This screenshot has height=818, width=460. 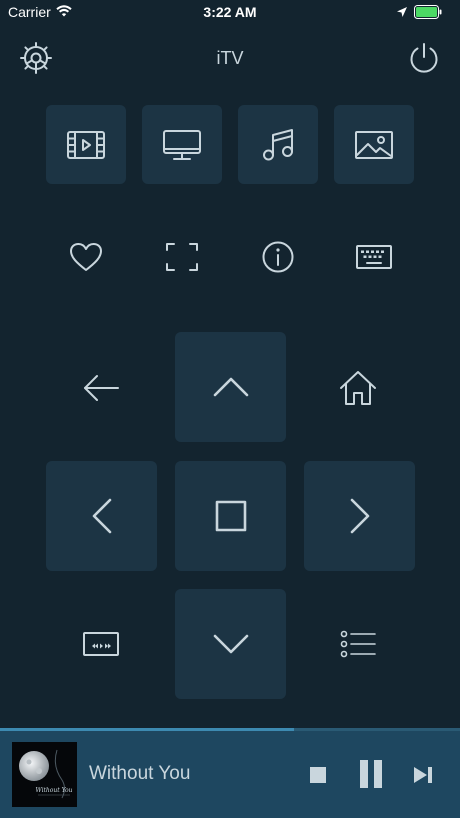 I want to click on video-source-button, so click(x=86, y=144).